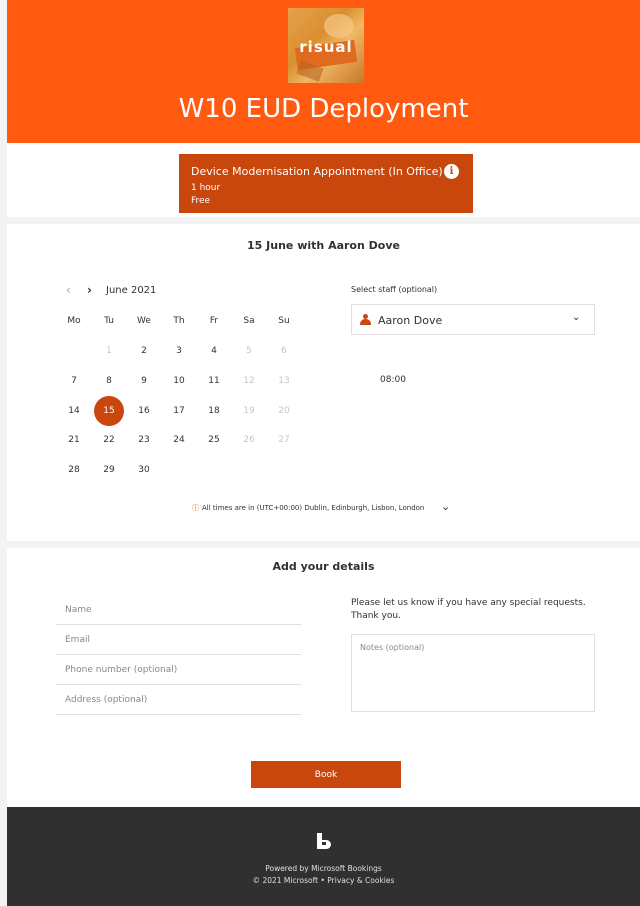 The height and width of the screenshot is (906, 640). What do you see at coordinates (144, 411) in the screenshot?
I see `calendar-day: 16` at bounding box center [144, 411].